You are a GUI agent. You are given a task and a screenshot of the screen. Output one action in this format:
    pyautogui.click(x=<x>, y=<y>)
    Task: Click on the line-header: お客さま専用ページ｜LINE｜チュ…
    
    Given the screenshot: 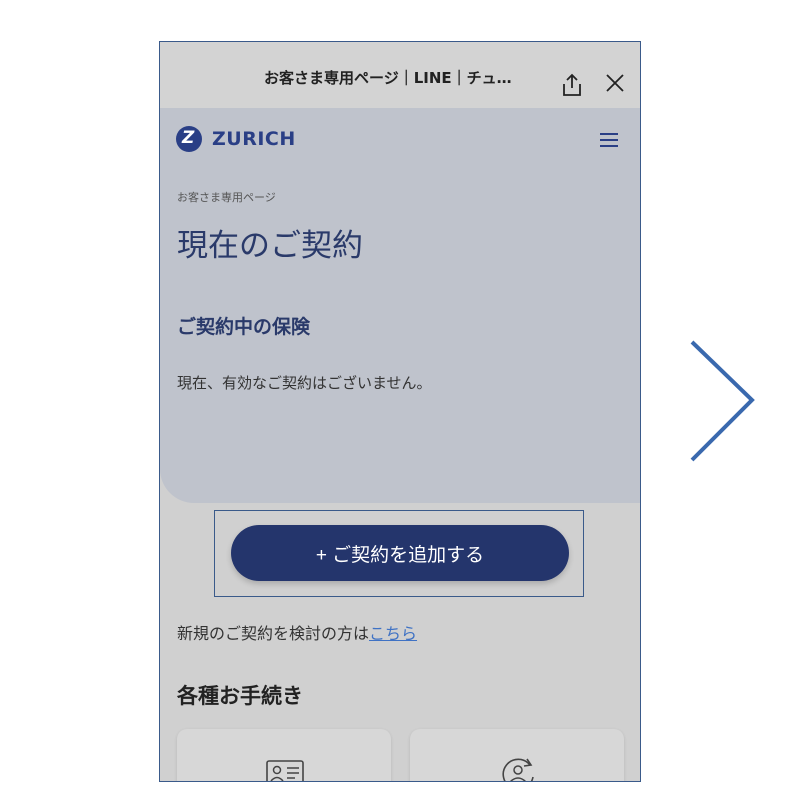 What is the action you would take?
    pyautogui.click(x=400, y=75)
    